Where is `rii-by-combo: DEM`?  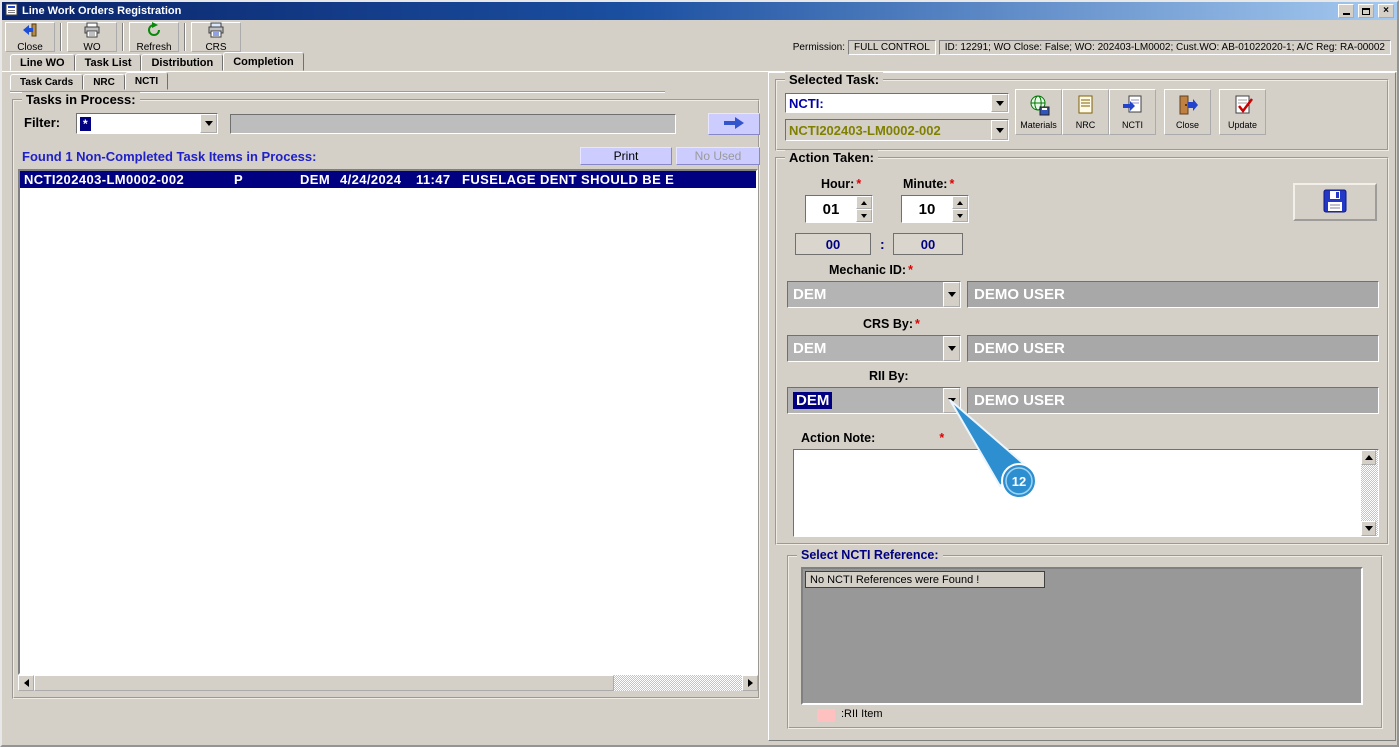
rii-by-combo: DEM is located at coordinates (874, 400).